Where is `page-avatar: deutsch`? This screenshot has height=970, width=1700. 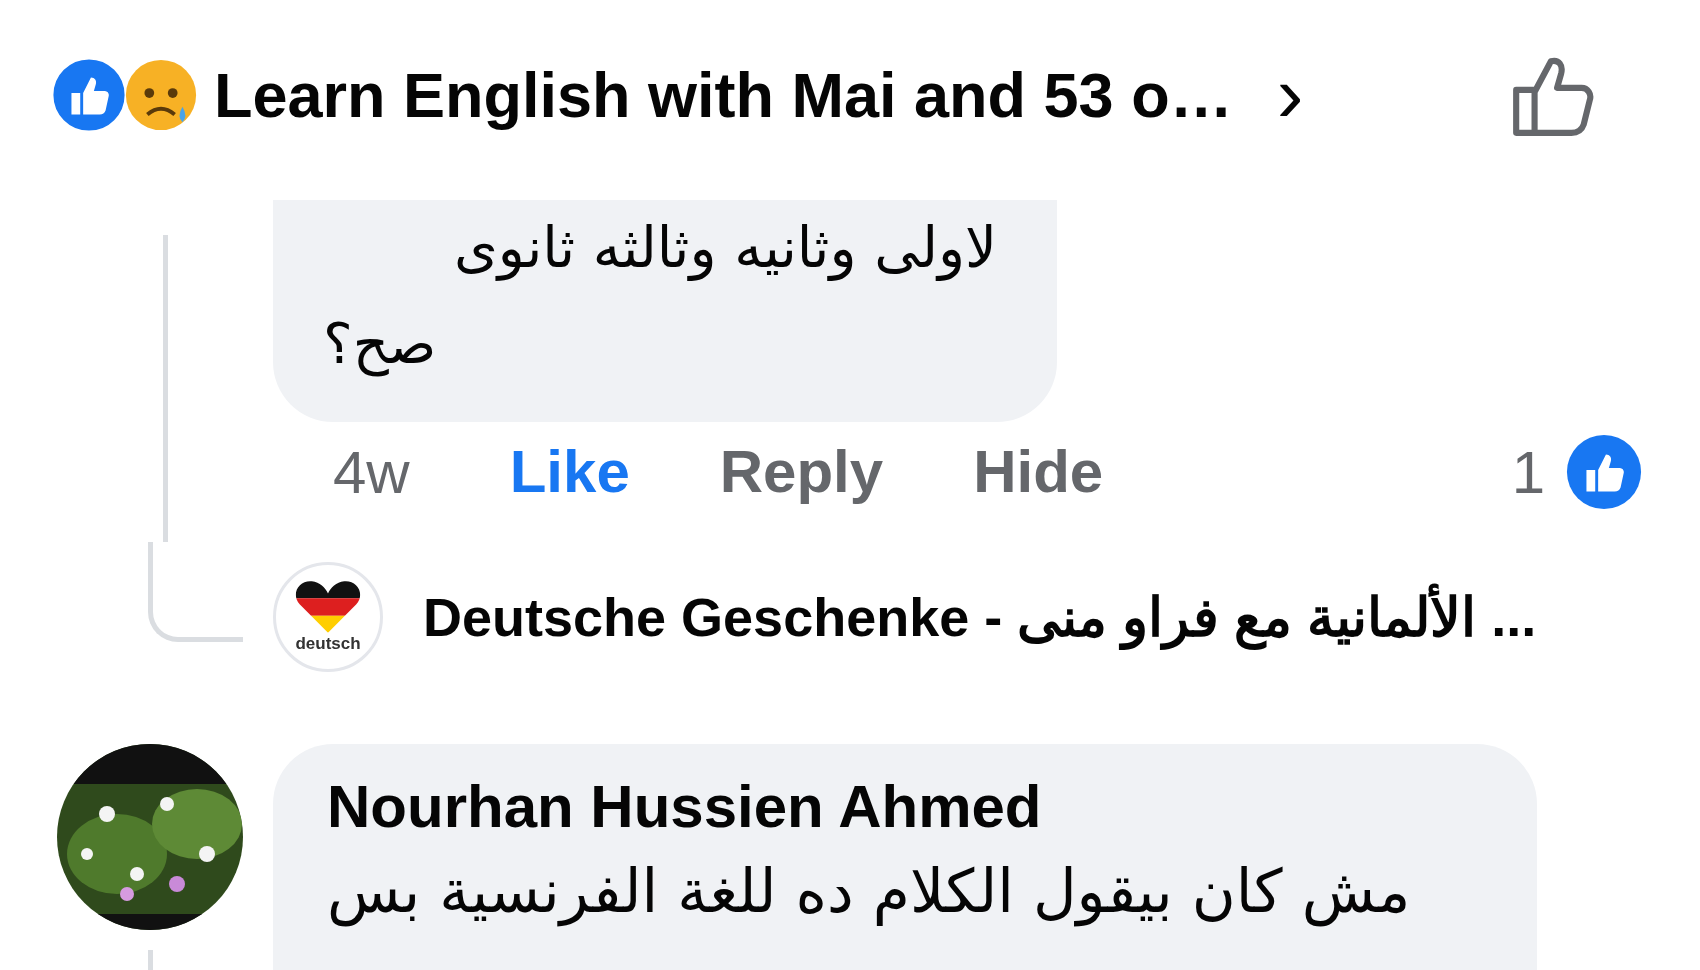
page-avatar: deutsch is located at coordinates (328, 617).